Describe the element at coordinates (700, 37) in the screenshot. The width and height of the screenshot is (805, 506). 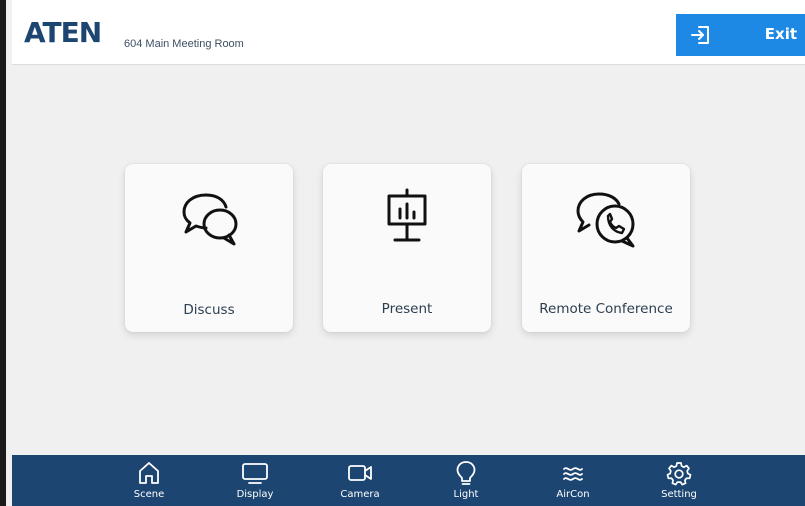
I see `exit-icon` at that location.